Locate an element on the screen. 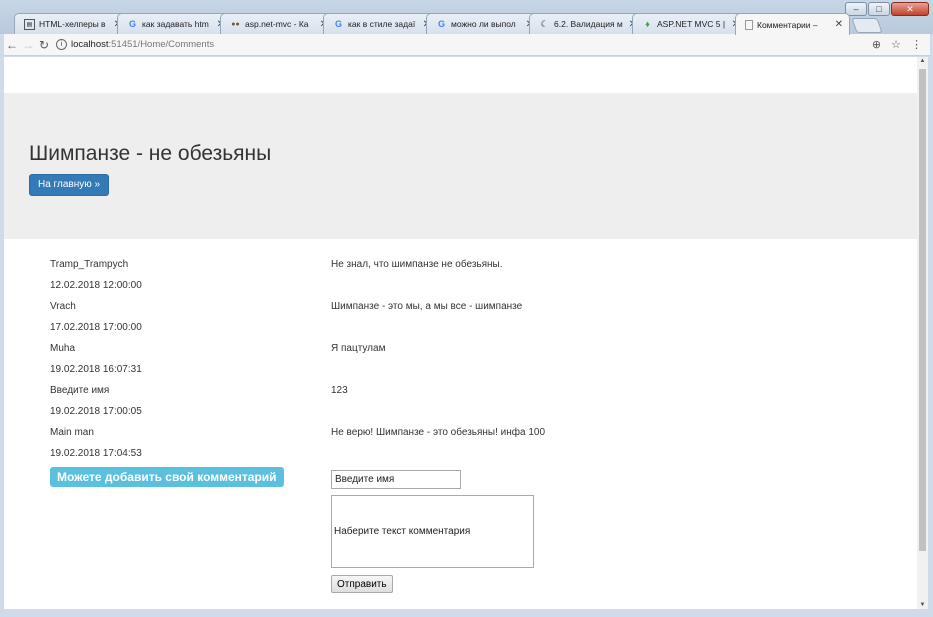 This screenshot has height=617, width=933. comment-author: Введите имя is located at coordinates (80, 390).